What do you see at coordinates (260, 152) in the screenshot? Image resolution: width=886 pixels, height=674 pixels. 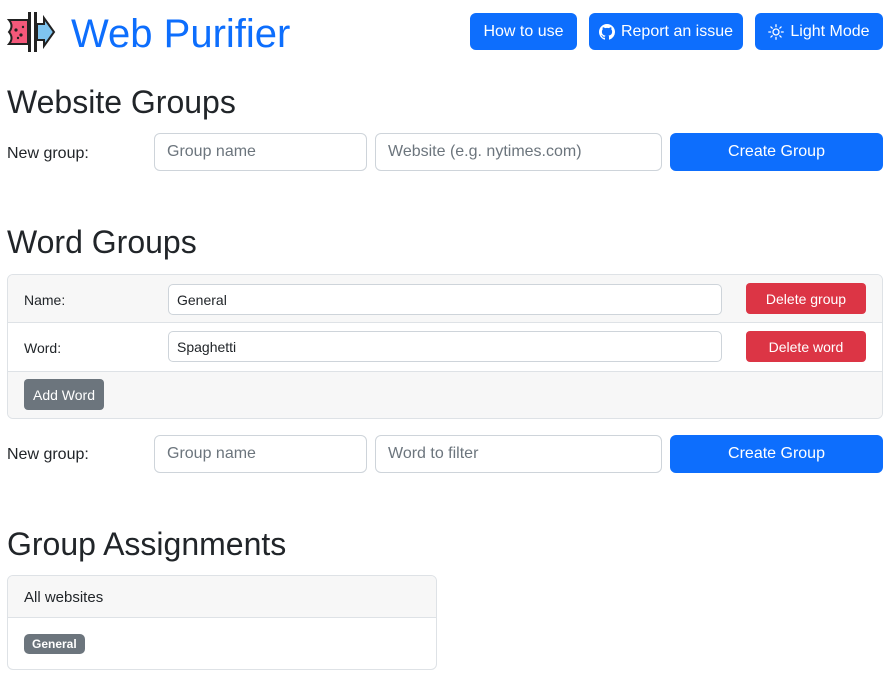 I see `website-group-name-input` at bounding box center [260, 152].